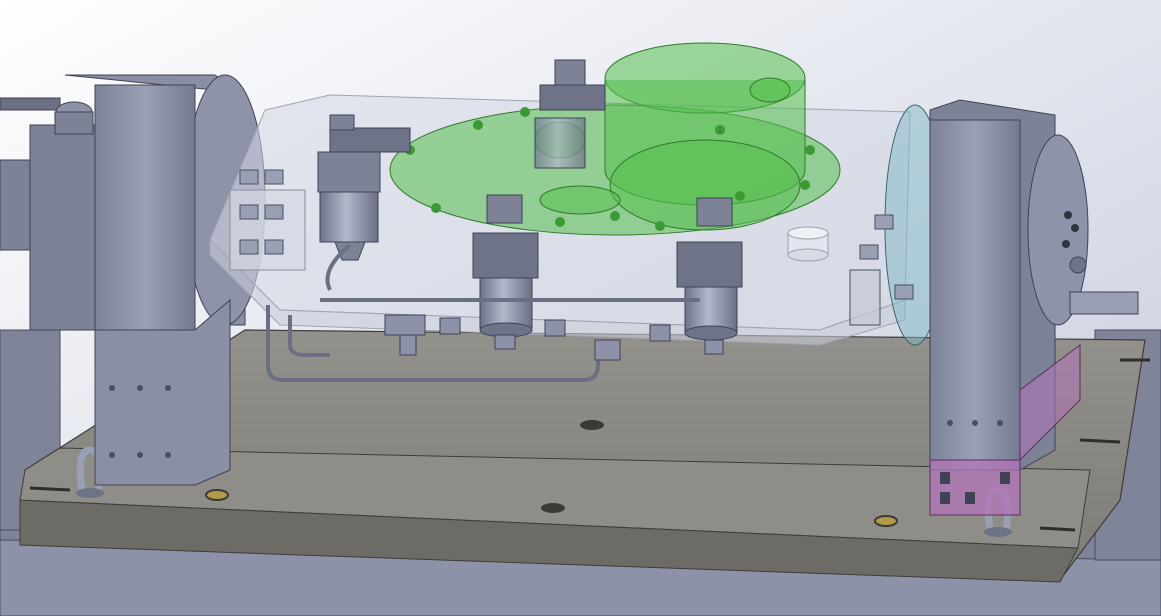 This screenshot has width=1161, height=616. What do you see at coordinates (808, 244) in the screenshot?
I see `locating-pin` at bounding box center [808, 244].